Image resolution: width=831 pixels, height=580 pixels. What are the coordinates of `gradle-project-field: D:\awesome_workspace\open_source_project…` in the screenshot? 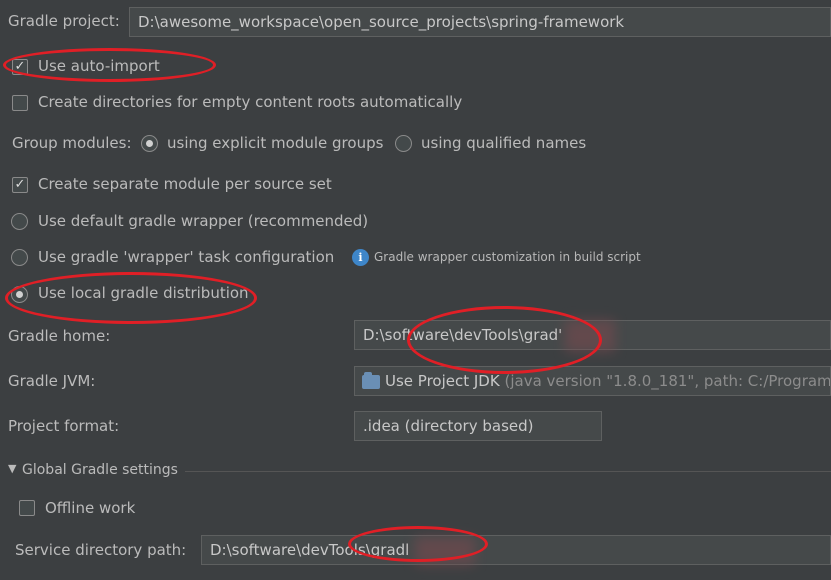 It's located at (480, 22).